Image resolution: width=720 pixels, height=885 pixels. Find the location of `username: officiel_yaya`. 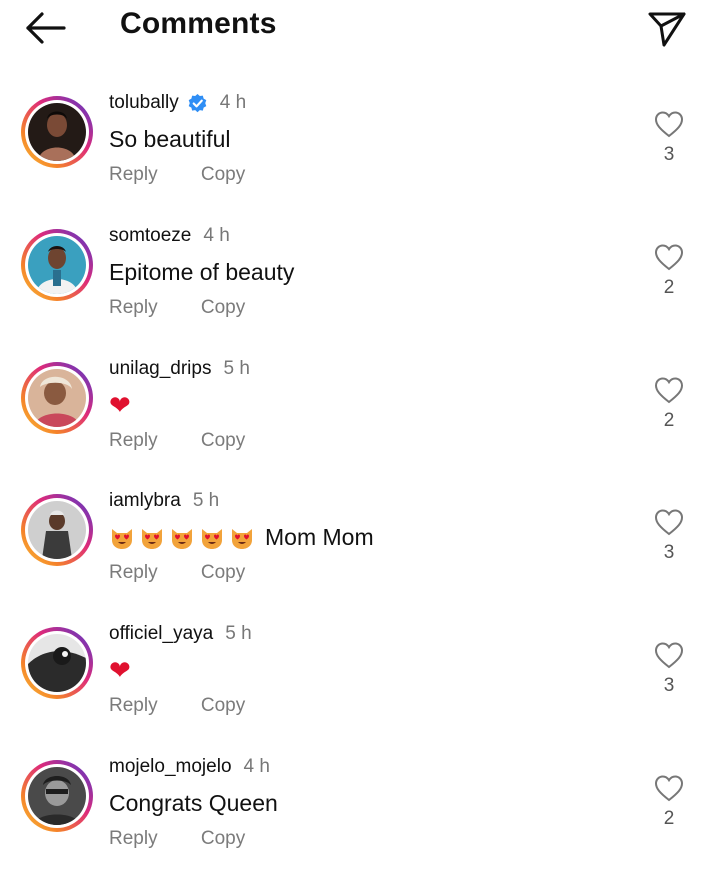

username: officiel_yaya is located at coordinates (161, 634).